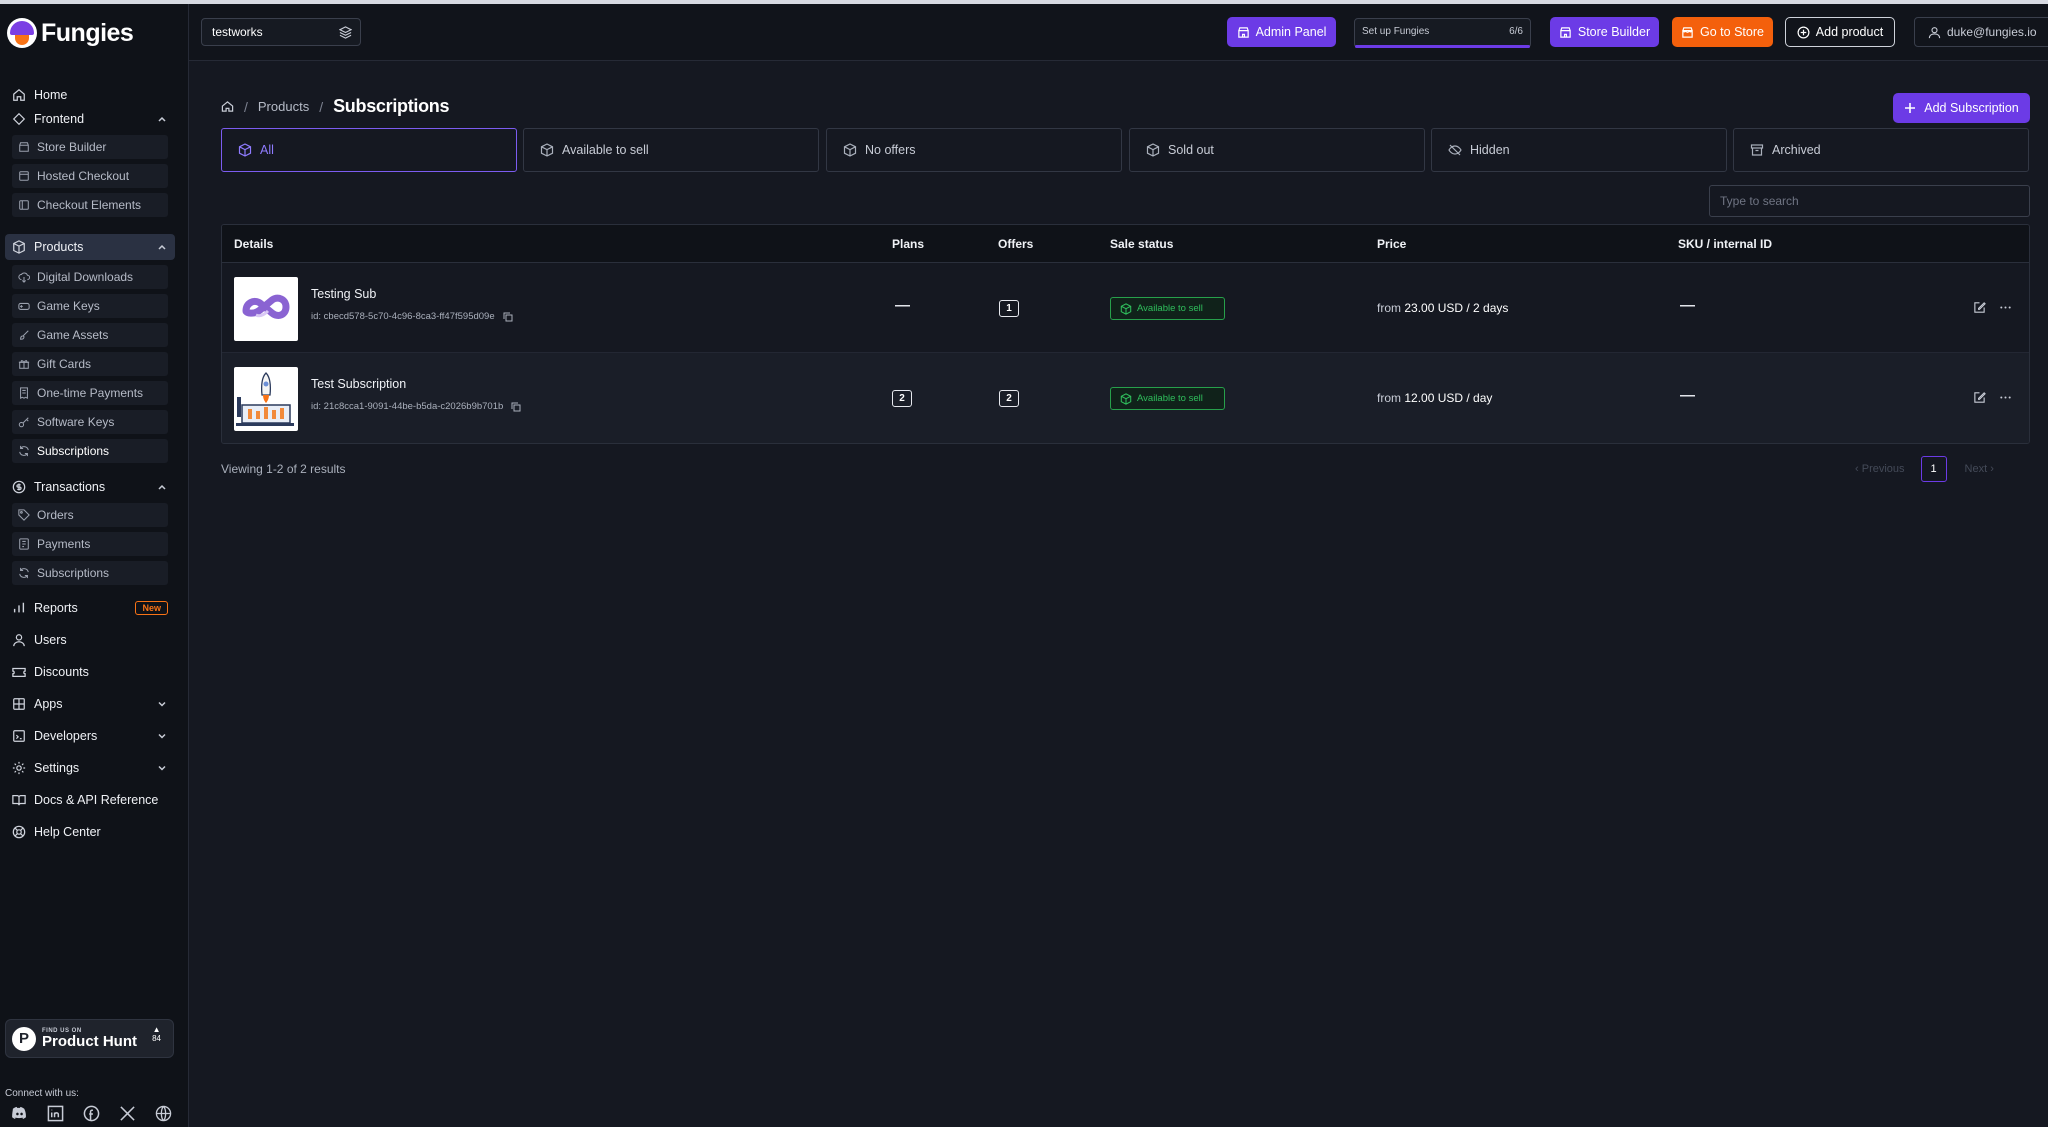  I want to click on sidebar-item-label: Hosted Checkout, so click(83, 176).